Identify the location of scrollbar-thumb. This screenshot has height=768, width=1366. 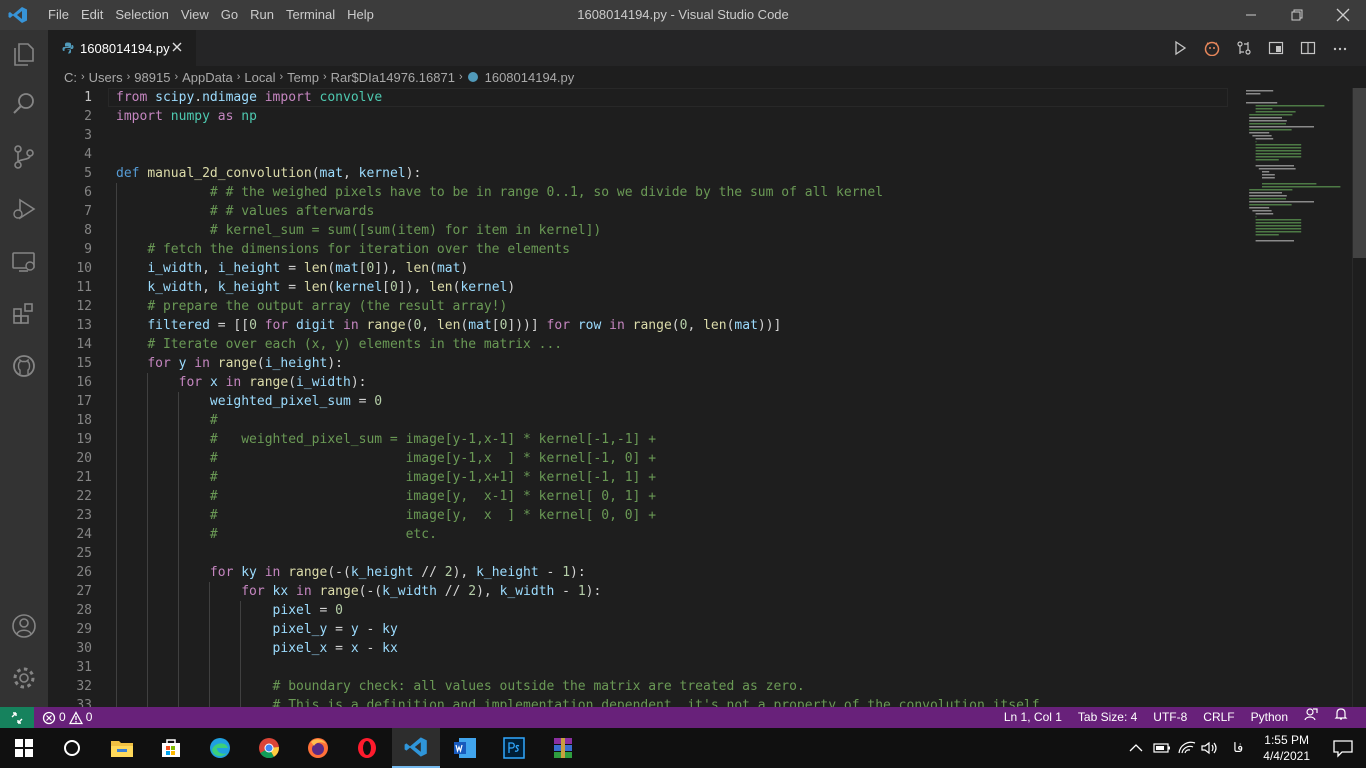
(1359, 173).